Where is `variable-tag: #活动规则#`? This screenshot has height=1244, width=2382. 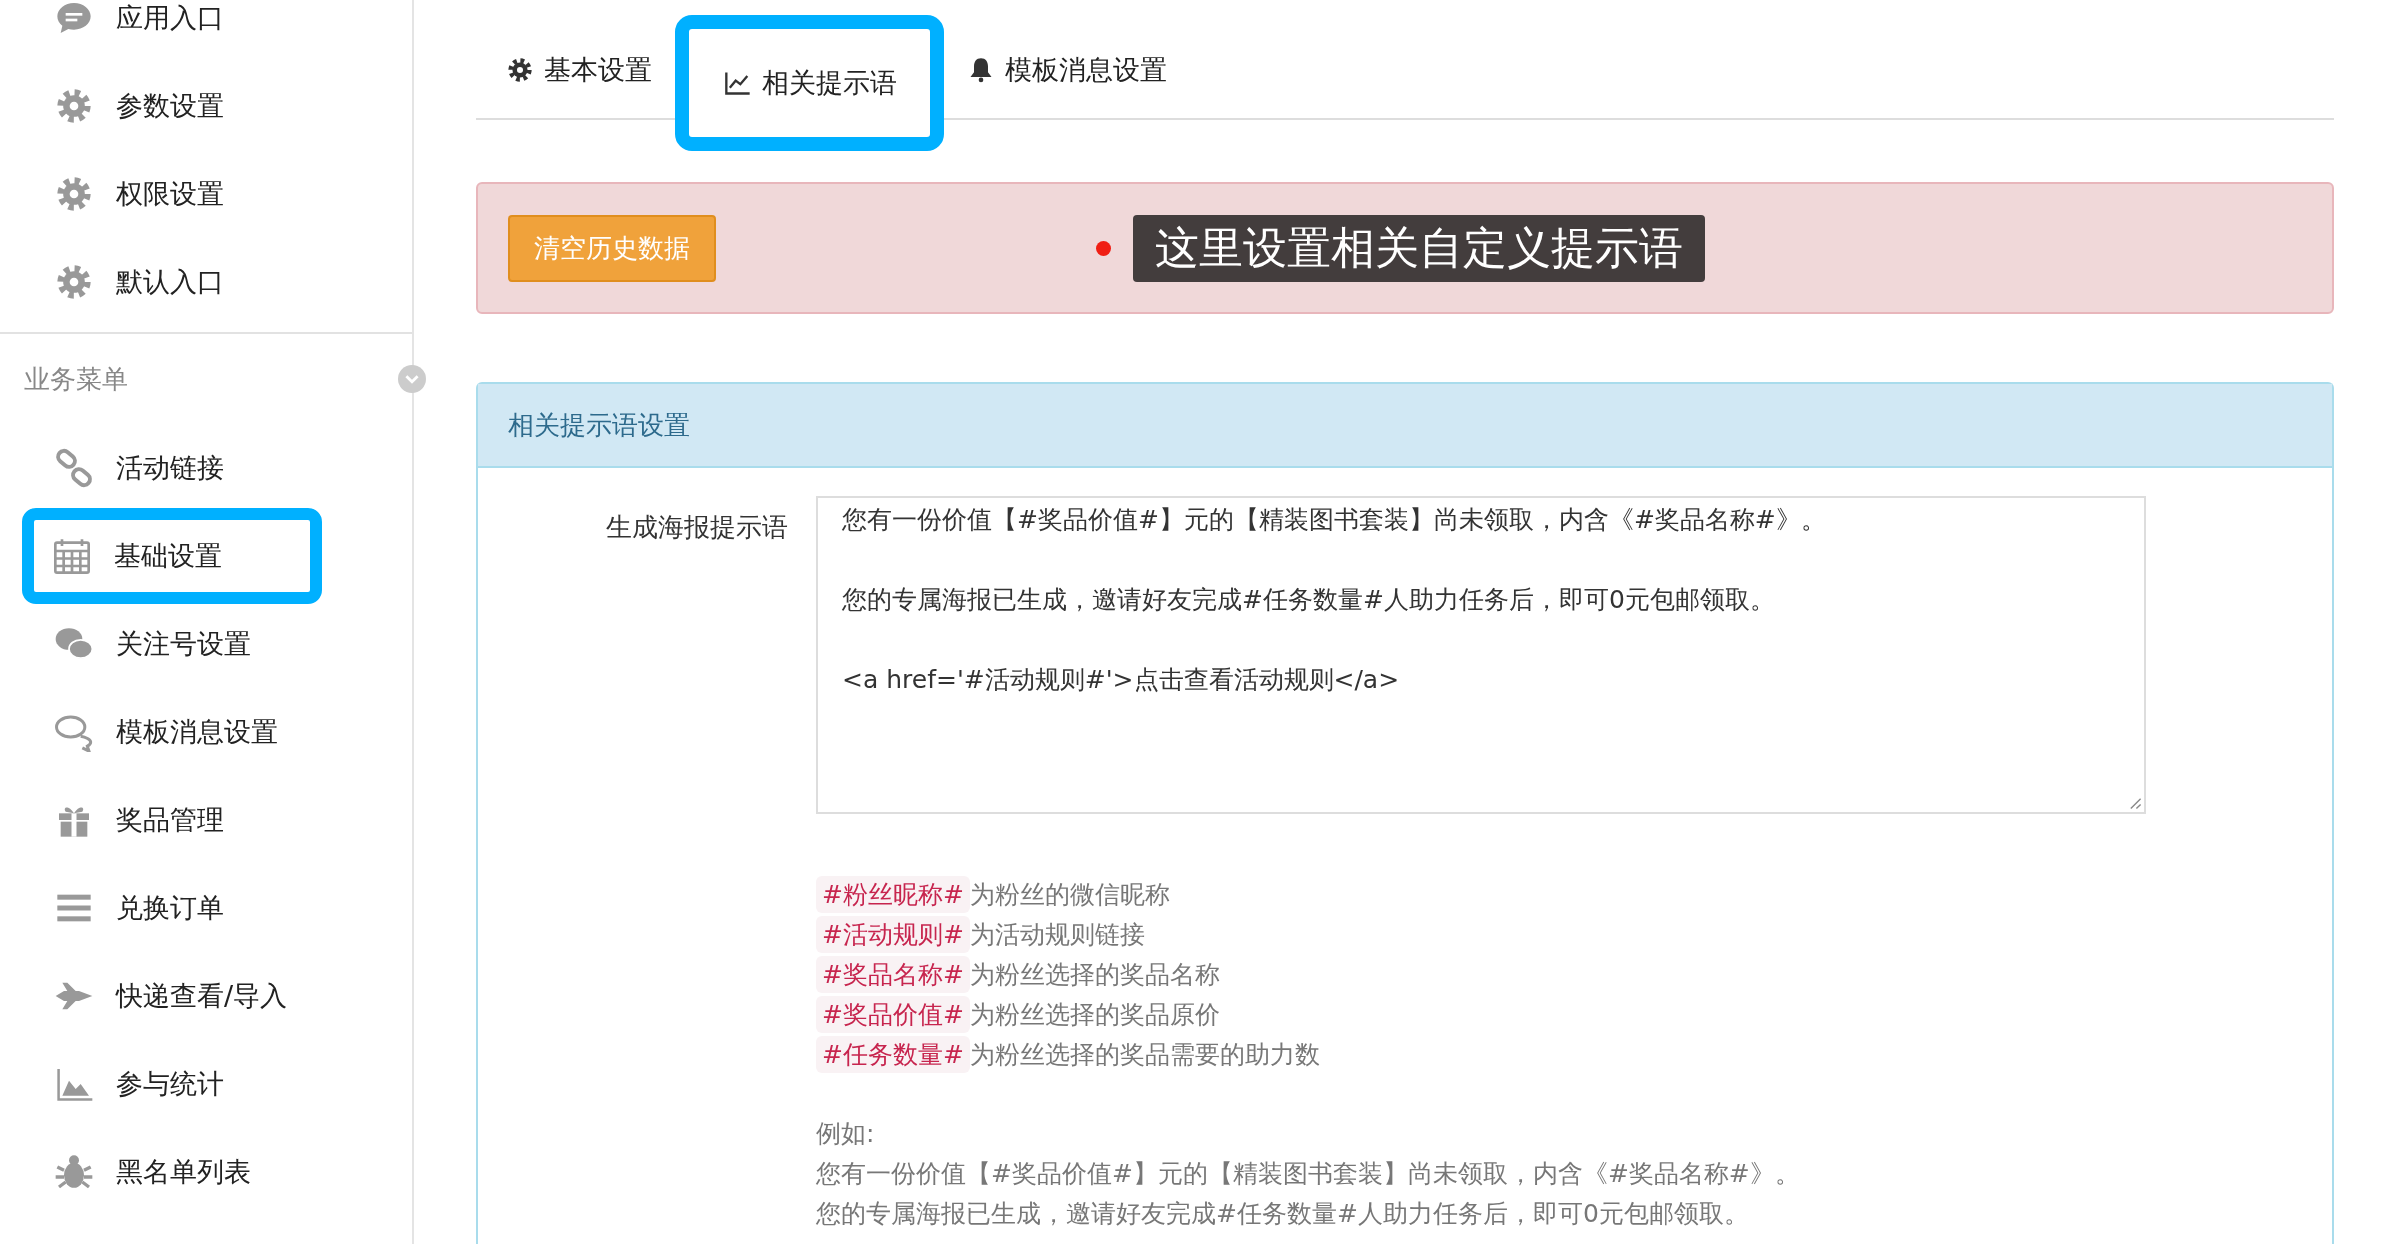 variable-tag: #活动规则# is located at coordinates (893, 934).